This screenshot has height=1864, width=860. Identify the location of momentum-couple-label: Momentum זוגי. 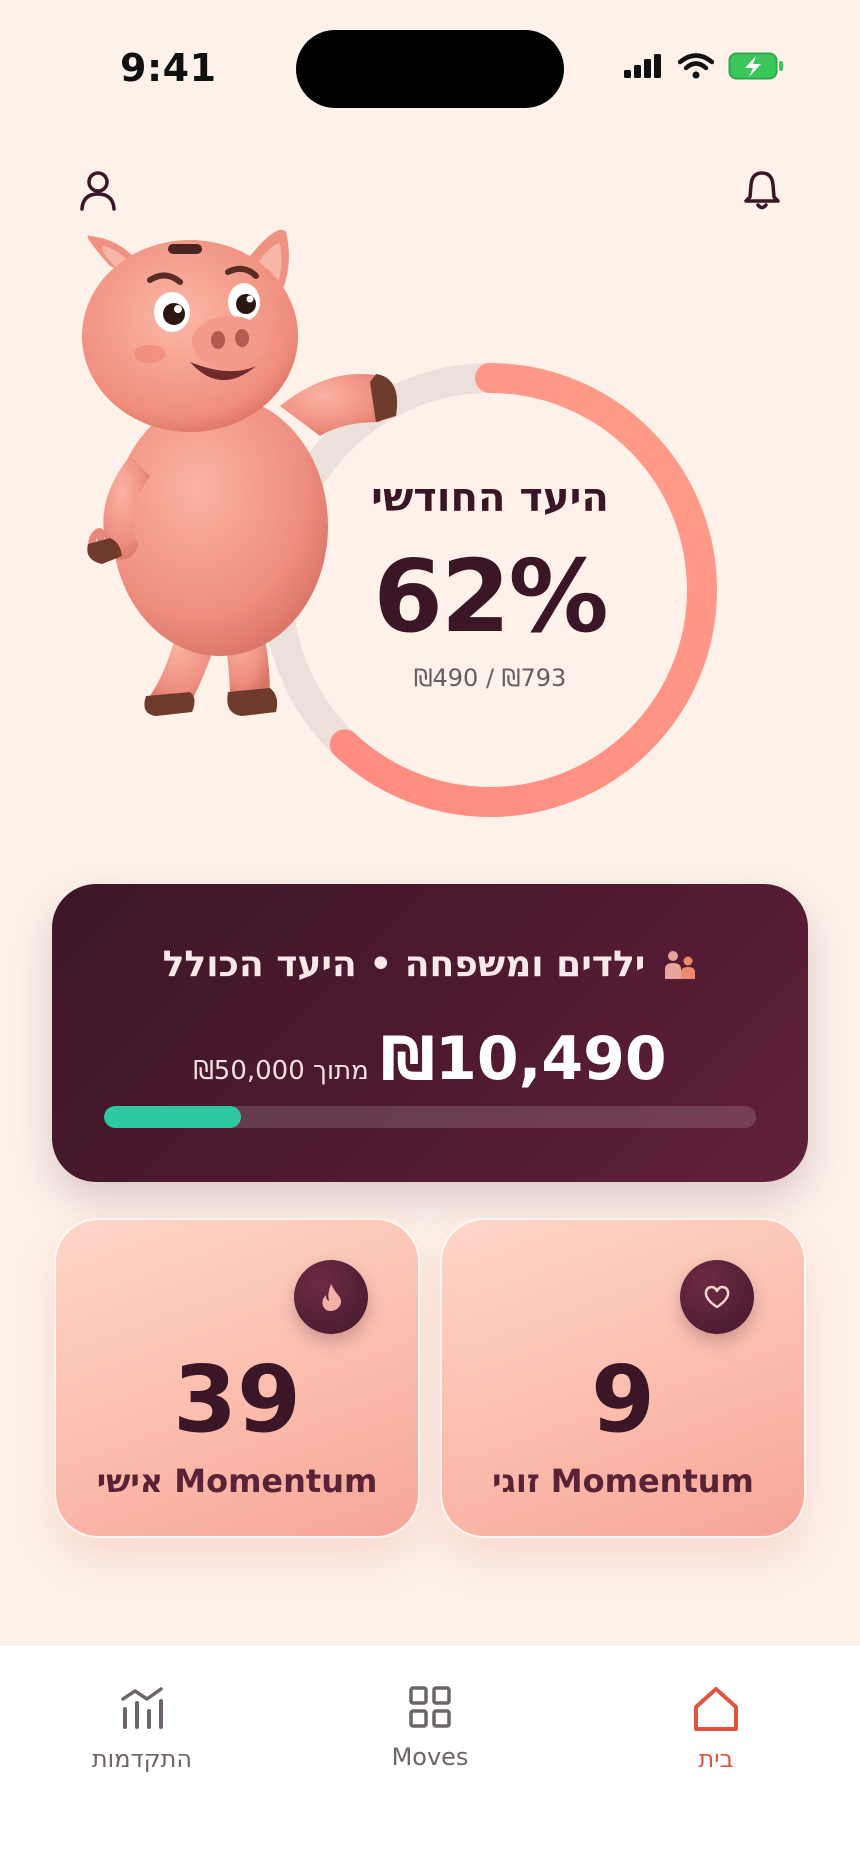
(623, 1481).